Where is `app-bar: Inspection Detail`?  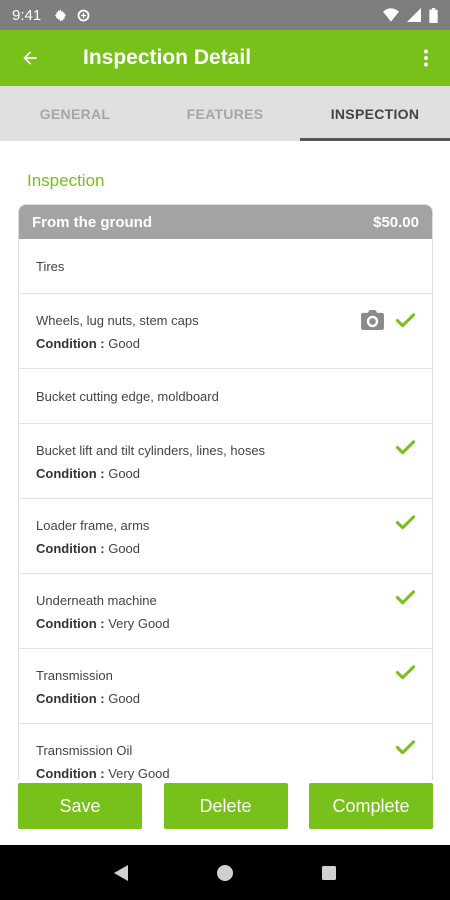 app-bar: Inspection Detail is located at coordinates (225, 58).